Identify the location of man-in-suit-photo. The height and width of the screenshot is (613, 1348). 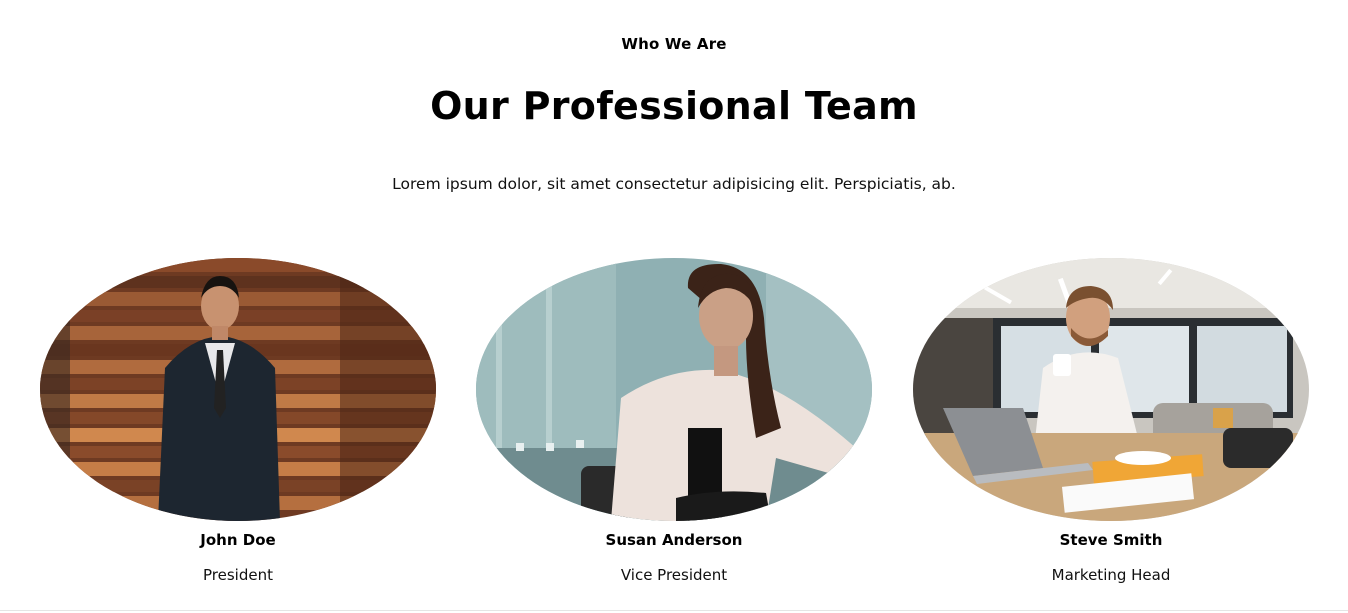
(238, 389).